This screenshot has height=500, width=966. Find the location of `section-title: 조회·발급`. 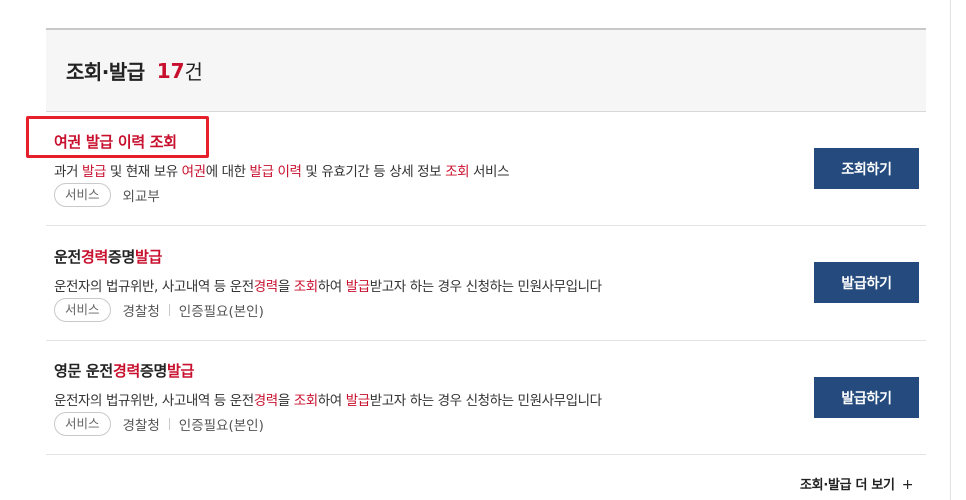

section-title: 조회·발급 is located at coordinates (105, 72).